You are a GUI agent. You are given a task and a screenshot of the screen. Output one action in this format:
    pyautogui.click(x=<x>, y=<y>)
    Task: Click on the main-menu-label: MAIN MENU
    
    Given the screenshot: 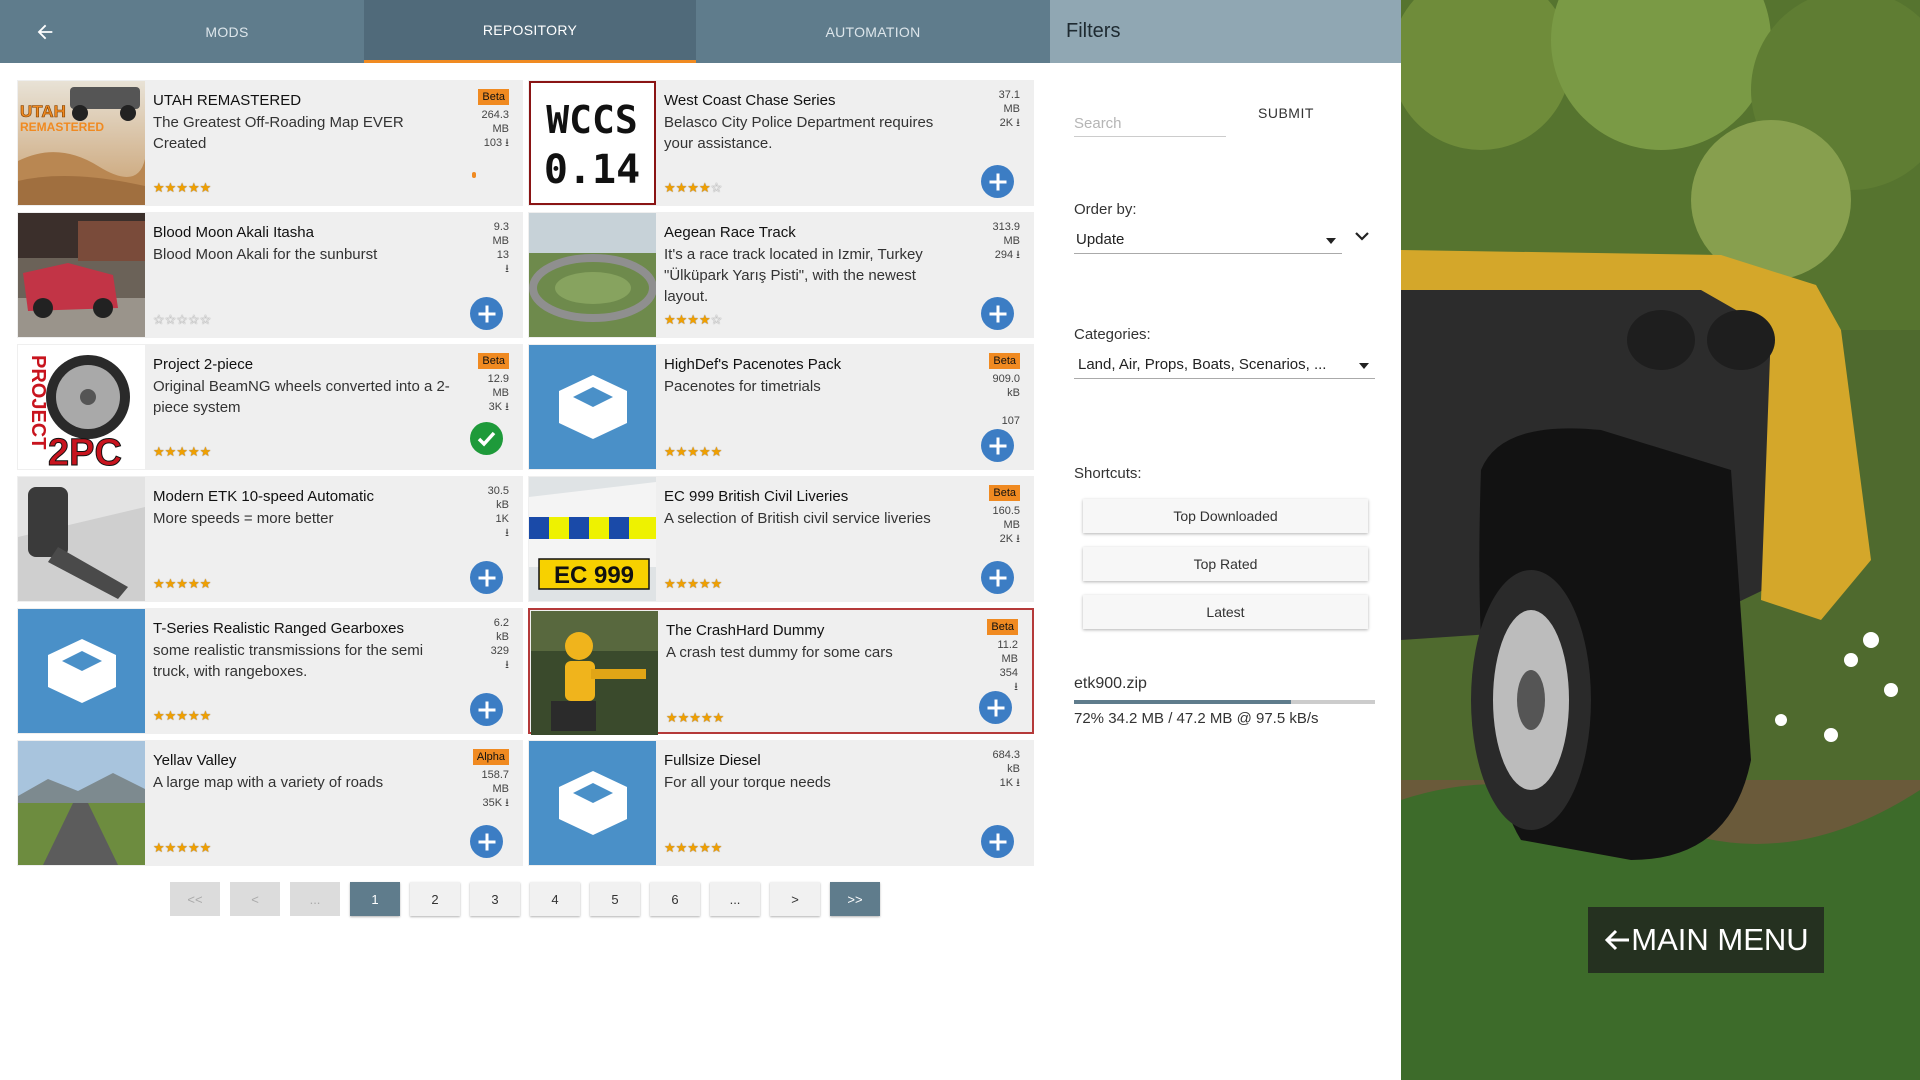 What is the action you would take?
    pyautogui.click(x=1720, y=939)
    